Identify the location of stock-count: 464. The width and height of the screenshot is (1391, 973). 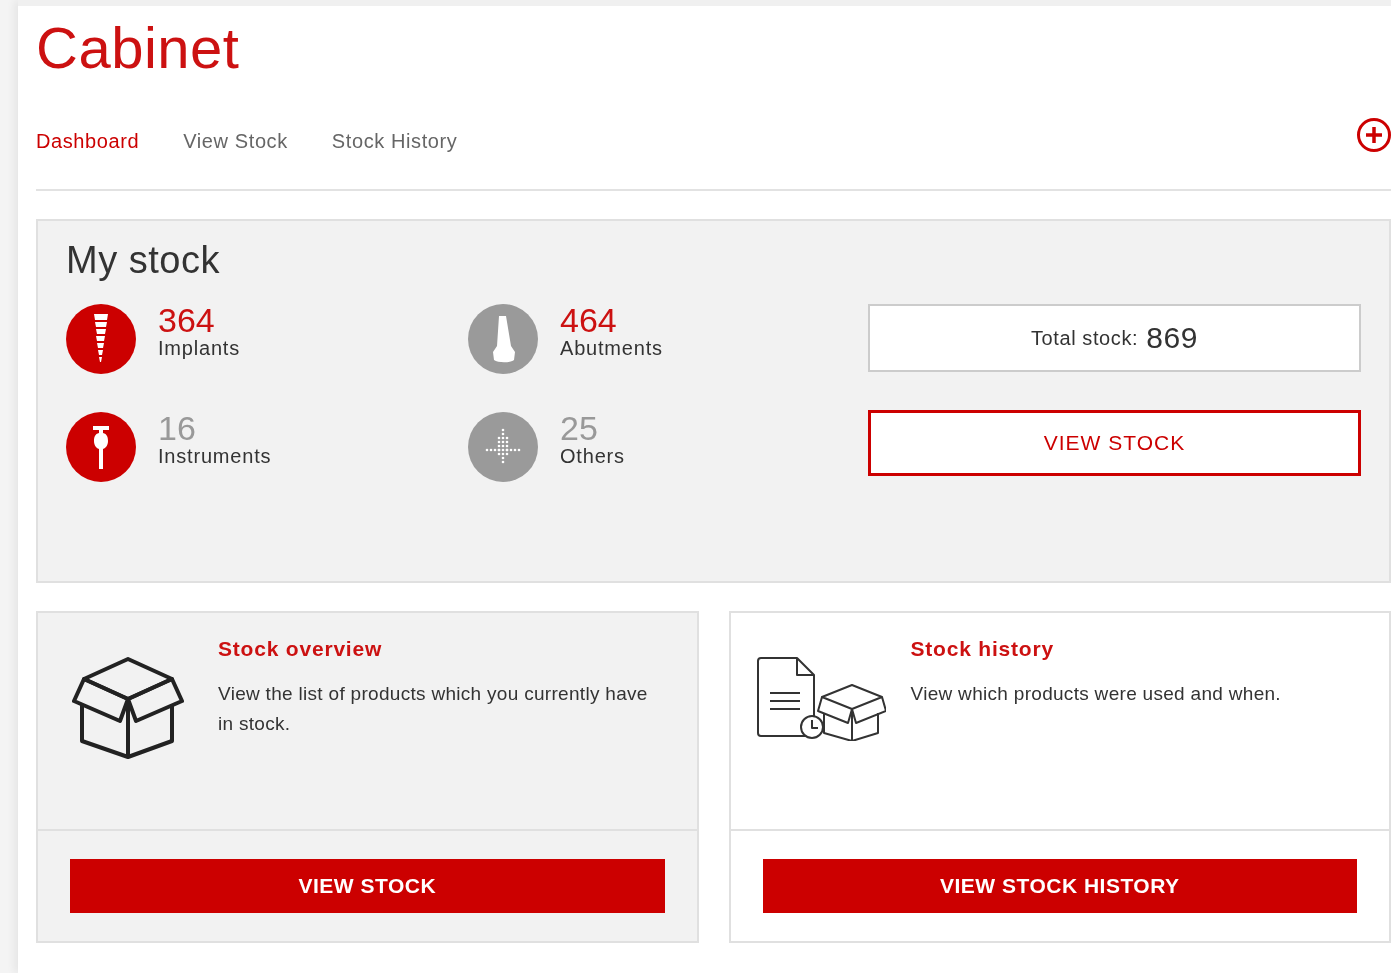
(589, 319).